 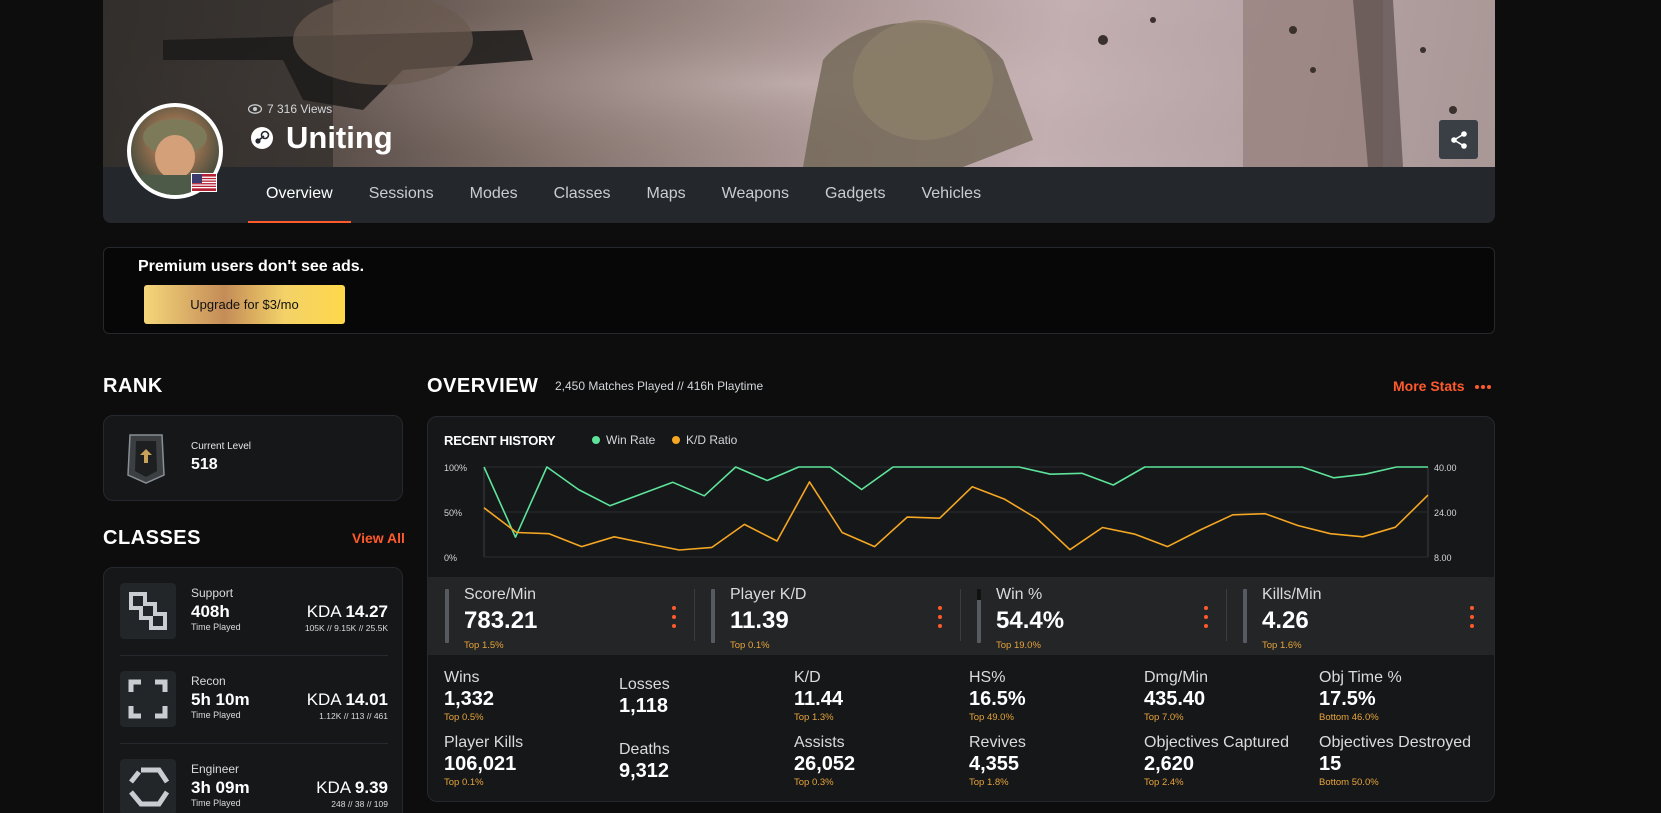 I want to click on stat-losses: Losses 1,118, so click(x=704, y=697).